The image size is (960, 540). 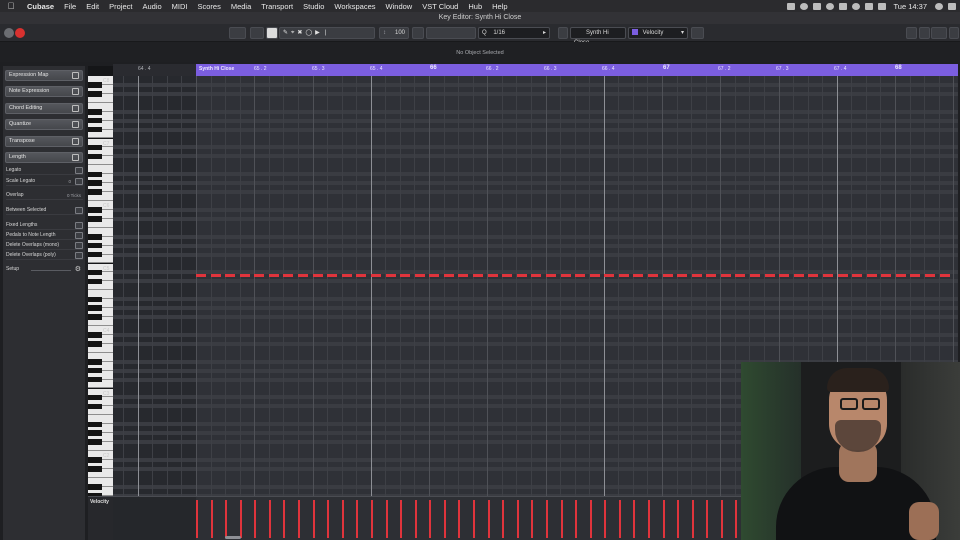 What do you see at coordinates (277, 6) in the screenshot?
I see `menu-transport: Transport` at bounding box center [277, 6].